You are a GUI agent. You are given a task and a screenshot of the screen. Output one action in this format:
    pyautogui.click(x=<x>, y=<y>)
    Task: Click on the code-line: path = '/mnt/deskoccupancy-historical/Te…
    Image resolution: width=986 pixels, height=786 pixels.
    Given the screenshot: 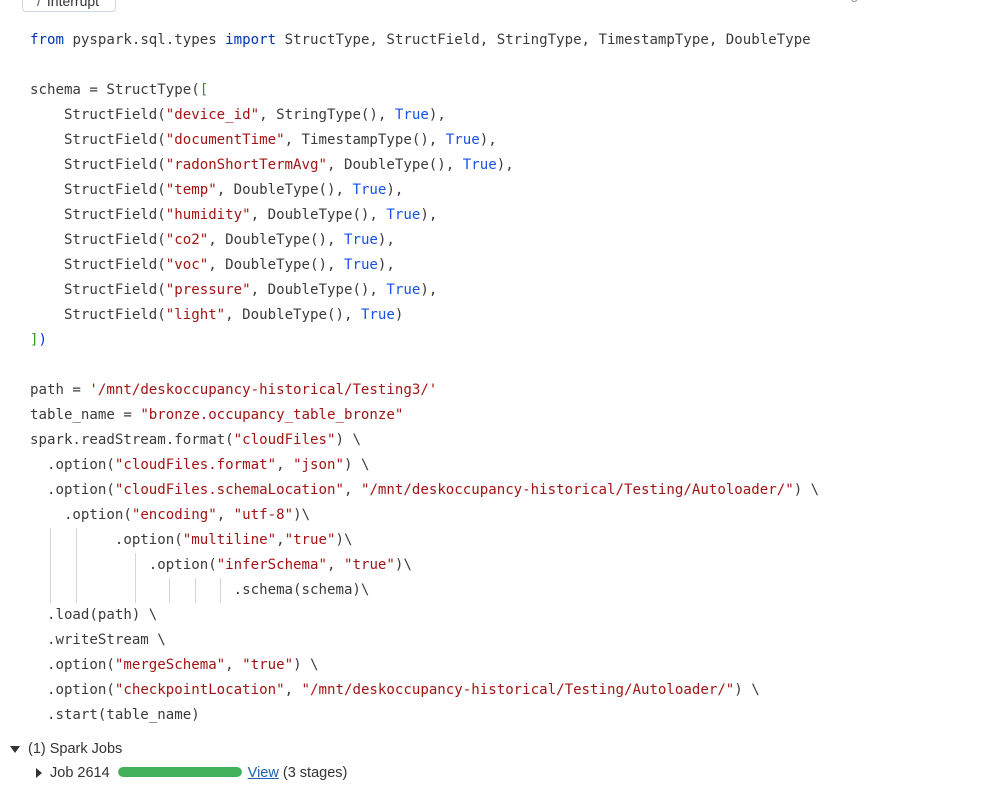 What is the action you would take?
    pyautogui.click(x=424, y=390)
    